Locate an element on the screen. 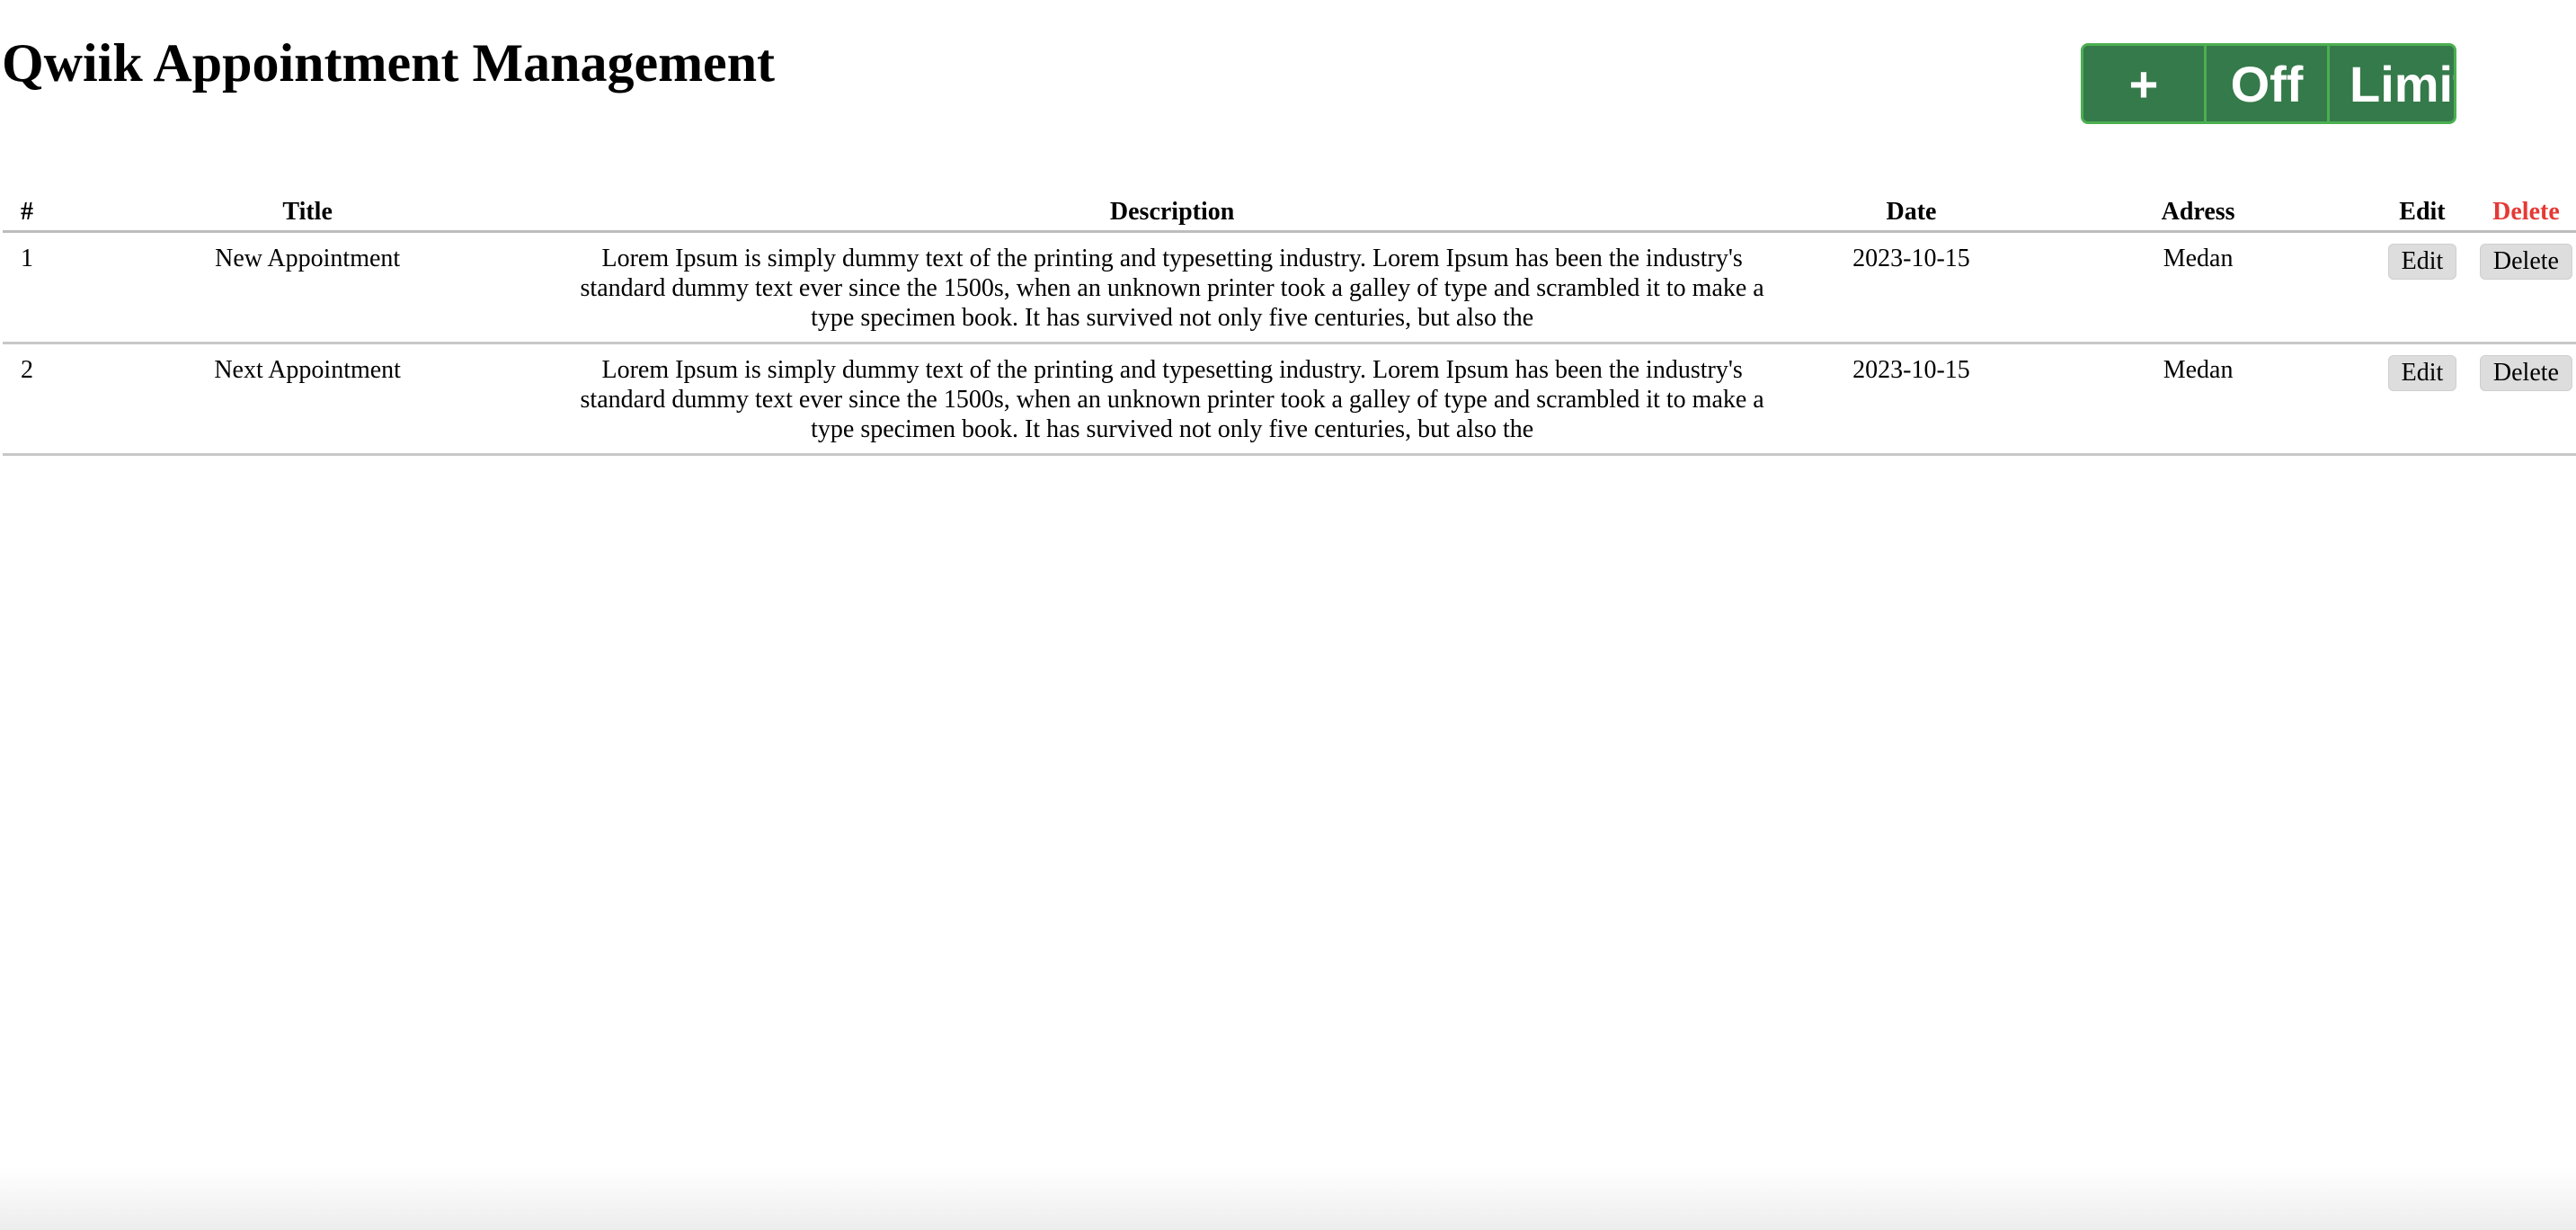 The height and width of the screenshot is (1230, 2576). row-num: 1 is located at coordinates (34, 288).